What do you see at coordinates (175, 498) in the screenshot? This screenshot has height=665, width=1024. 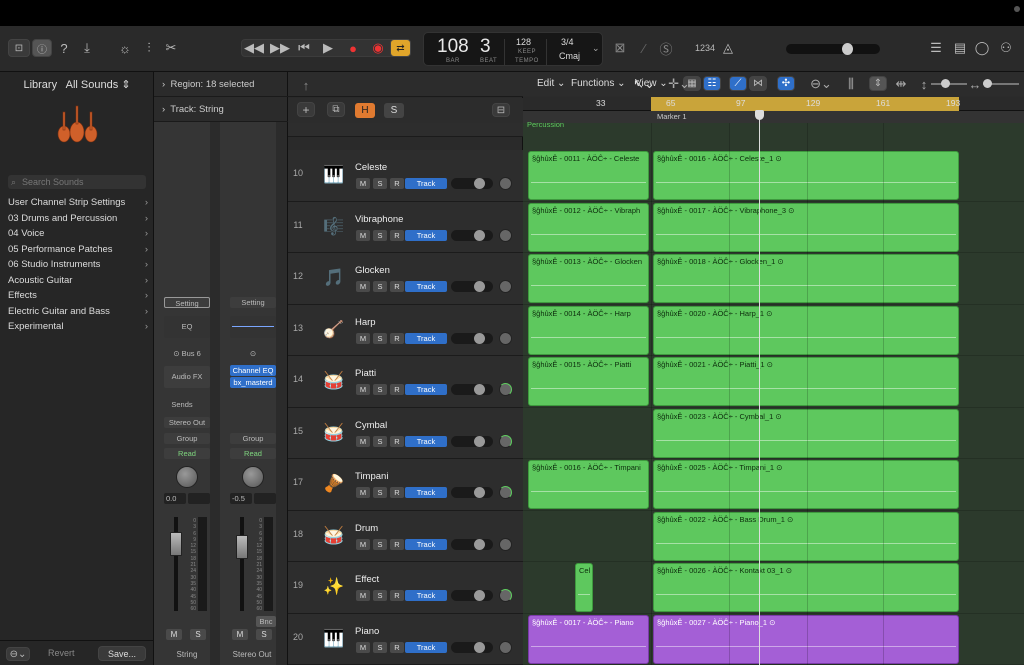 I see `strip1-volume-value: 0.0` at bounding box center [175, 498].